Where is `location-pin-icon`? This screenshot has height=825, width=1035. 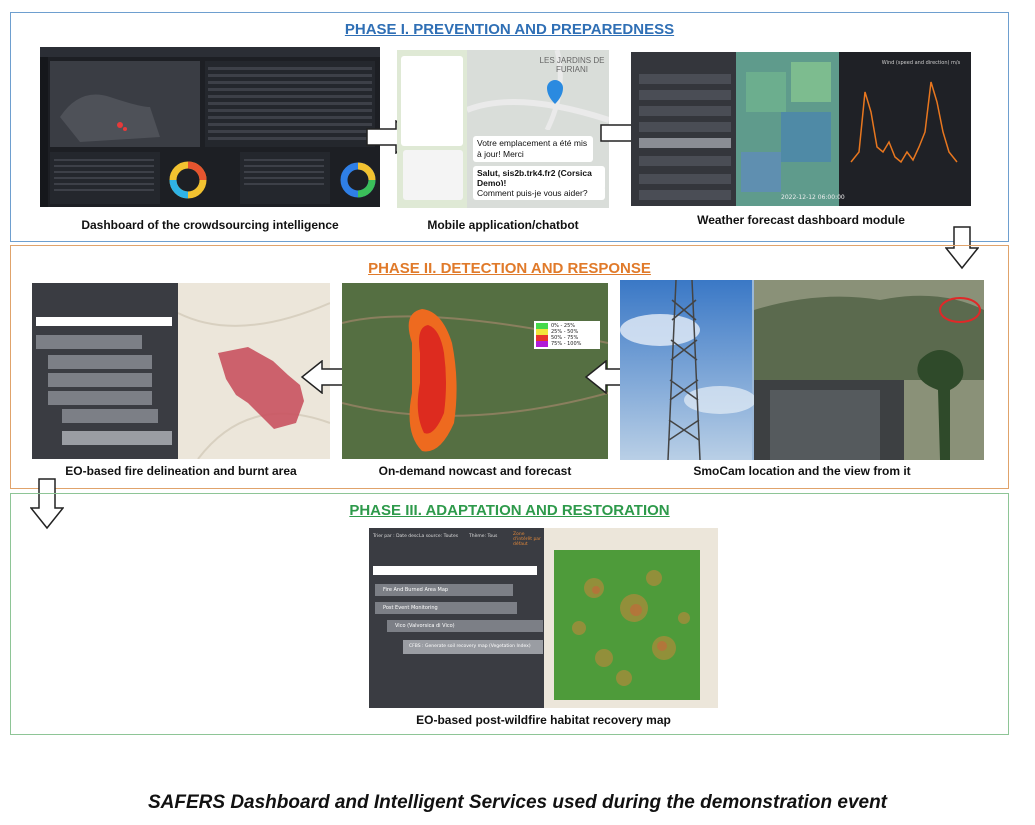 location-pin-icon is located at coordinates (555, 92).